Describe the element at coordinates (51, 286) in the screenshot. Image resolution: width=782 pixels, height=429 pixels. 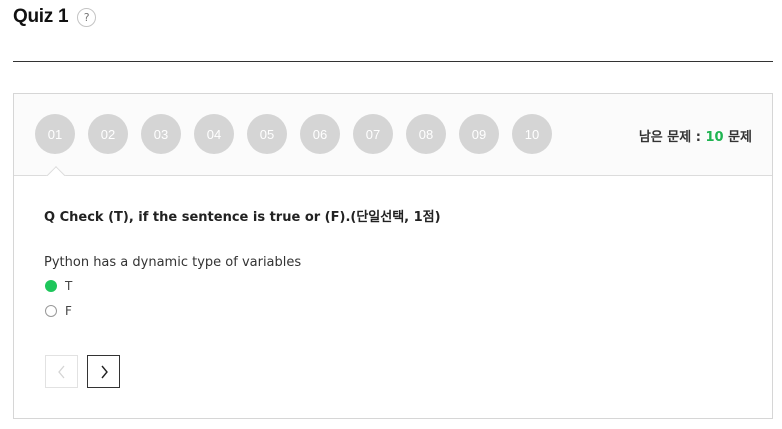
I see `radio-true` at that location.